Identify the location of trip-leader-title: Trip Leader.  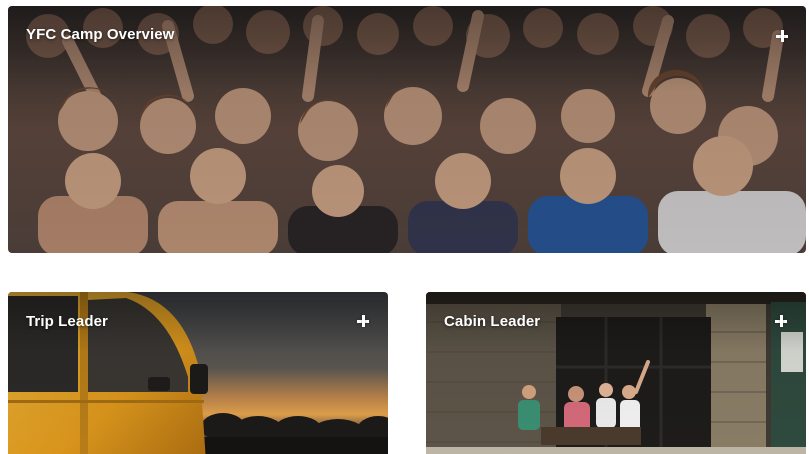
(67, 321).